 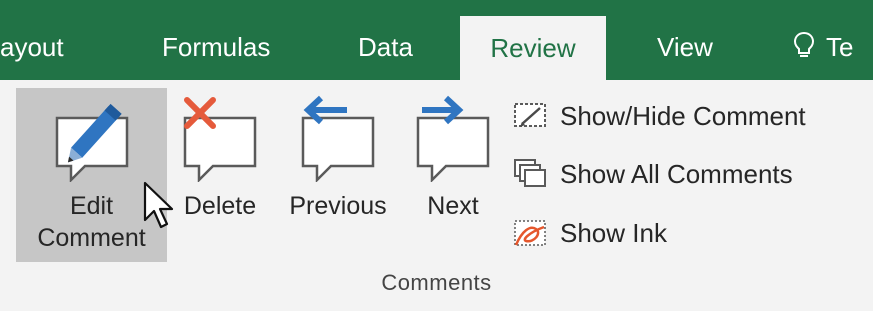 I want to click on next-label: Next, so click(x=453, y=206).